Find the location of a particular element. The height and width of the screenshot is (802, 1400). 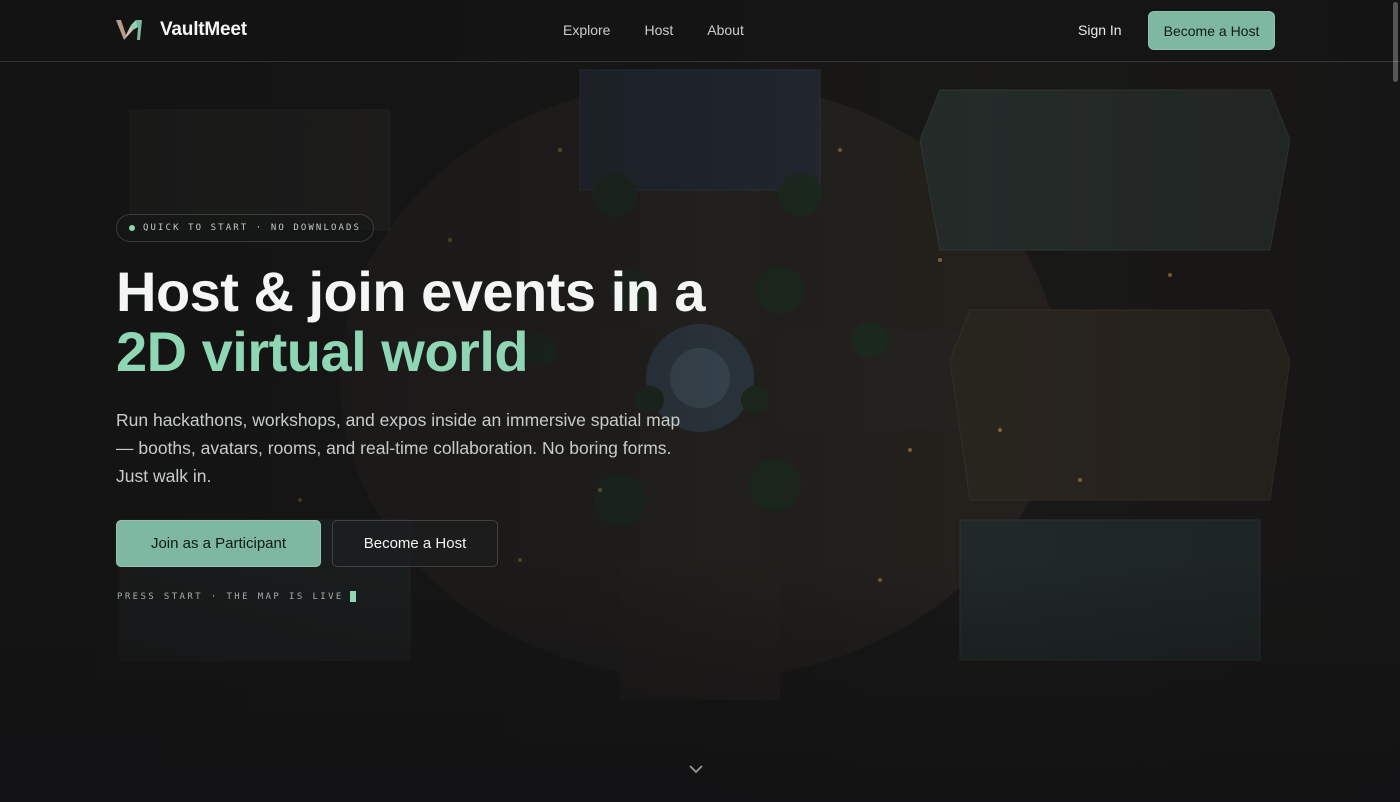

hero-title-line2: 2D virtual world is located at coordinates (322, 351).